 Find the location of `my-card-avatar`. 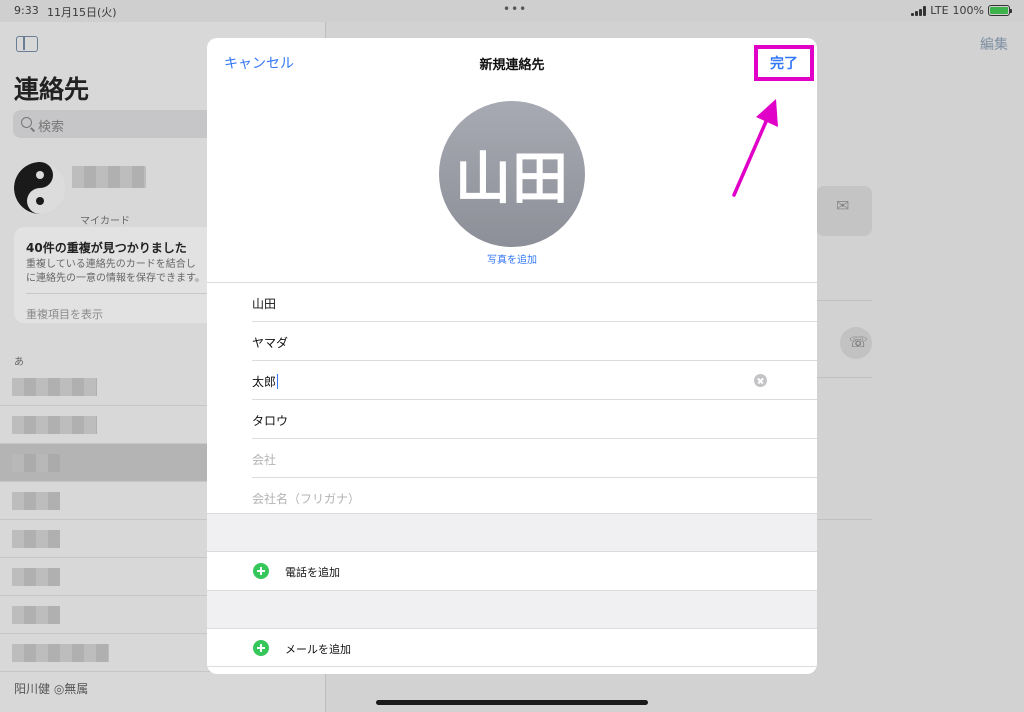

my-card-avatar is located at coordinates (40, 188).